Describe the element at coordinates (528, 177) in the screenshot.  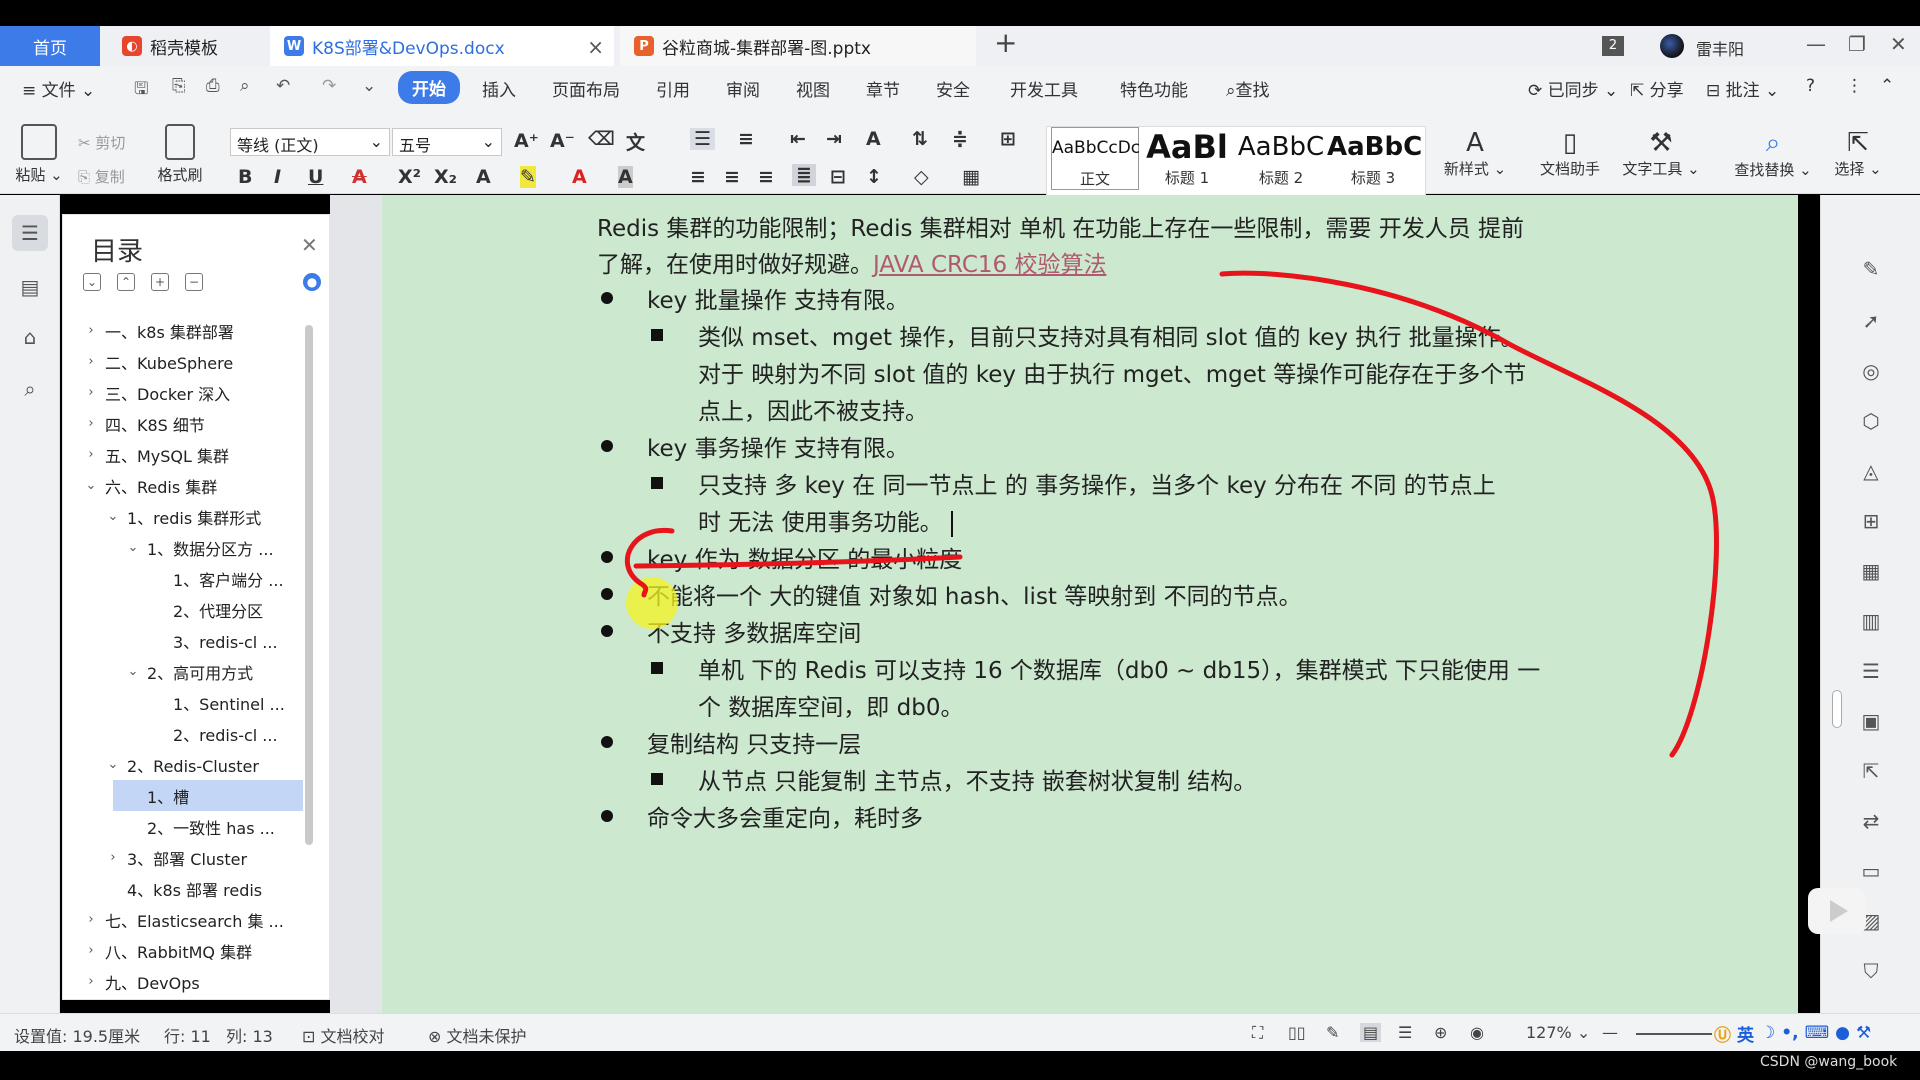
I see `highlight-icon: ✎` at that location.